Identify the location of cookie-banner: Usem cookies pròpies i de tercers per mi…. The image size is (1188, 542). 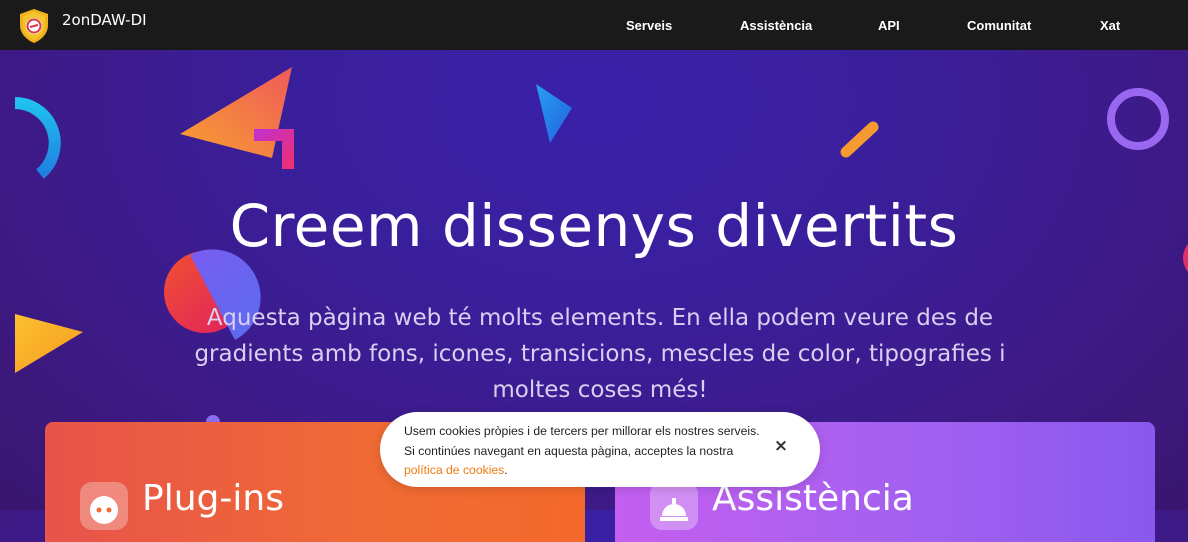
(600, 449).